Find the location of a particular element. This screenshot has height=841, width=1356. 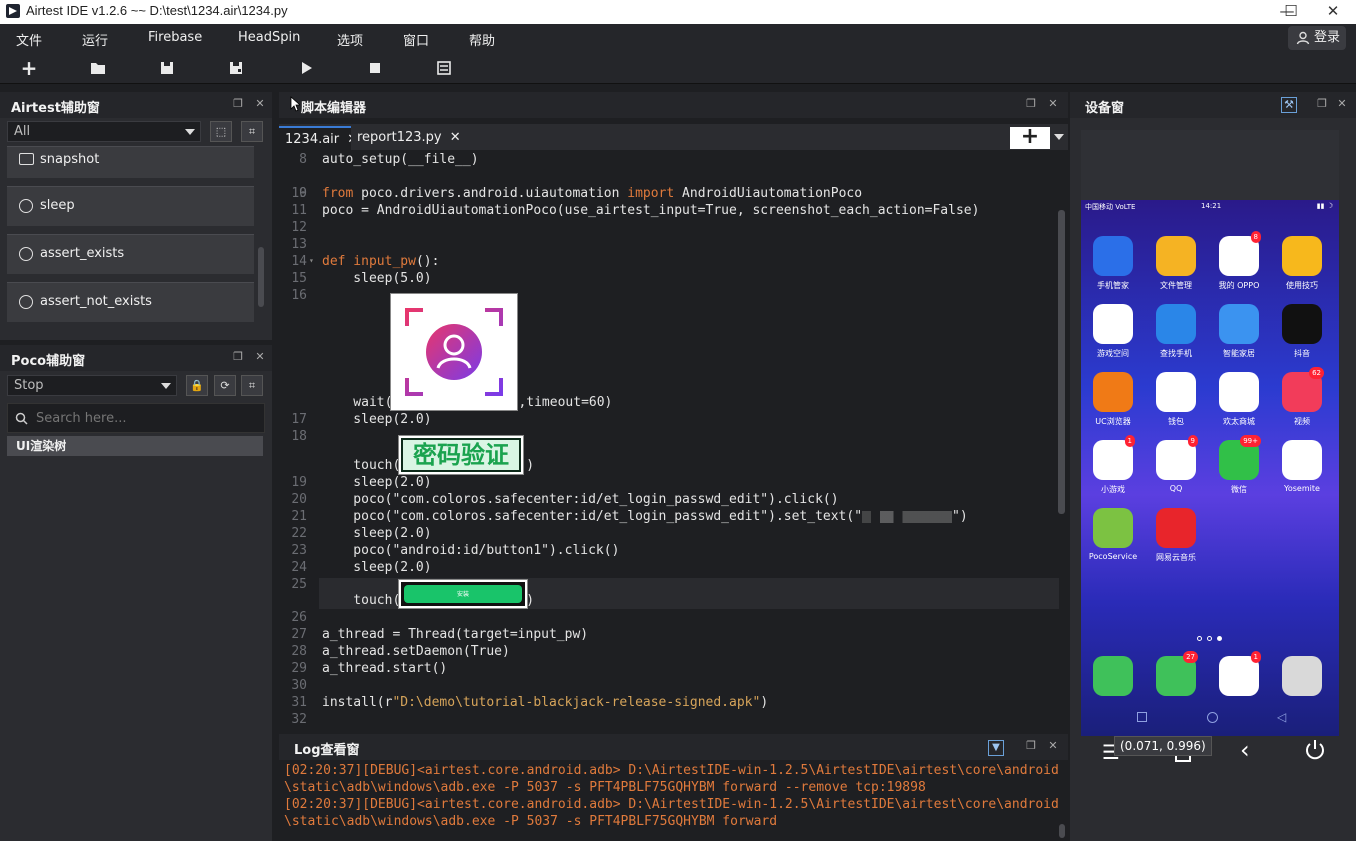

api-item-sleep: sleep is located at coordinates (130, 206).